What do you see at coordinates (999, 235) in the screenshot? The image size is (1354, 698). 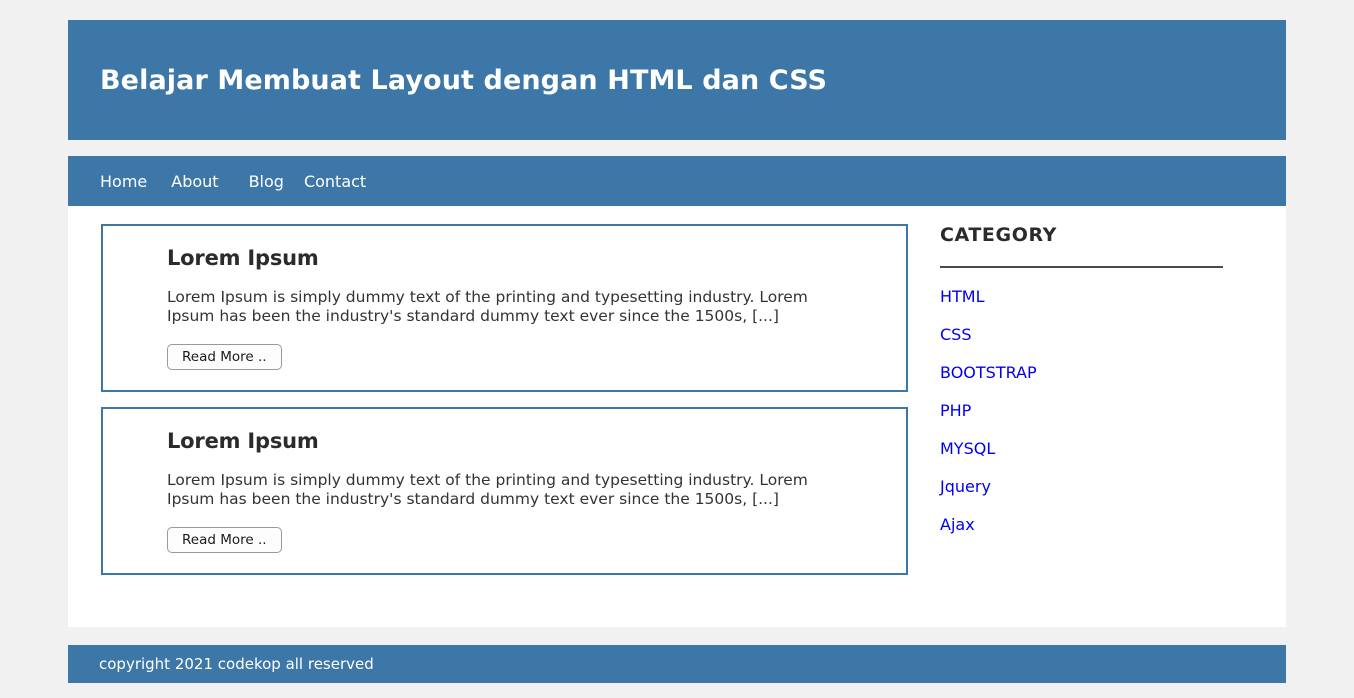 I see `sidebar-title: CATEGORY` at bounding box center [999, 235].